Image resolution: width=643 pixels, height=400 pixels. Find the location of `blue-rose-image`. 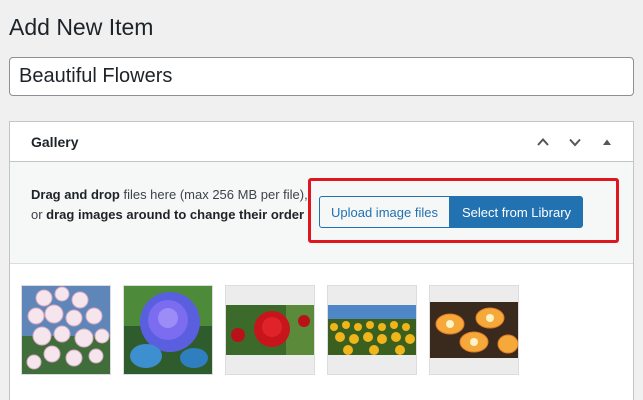

blue-rose-image is located at coordinates (168, 330).